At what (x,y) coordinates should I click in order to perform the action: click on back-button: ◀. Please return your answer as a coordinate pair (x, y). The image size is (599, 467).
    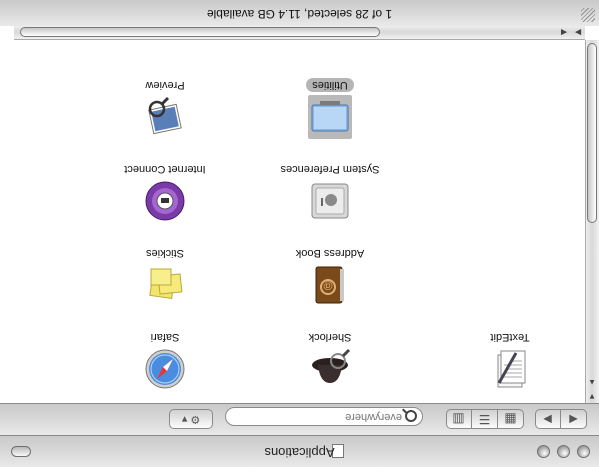
    Looking at the image, I should click on (573, 419).